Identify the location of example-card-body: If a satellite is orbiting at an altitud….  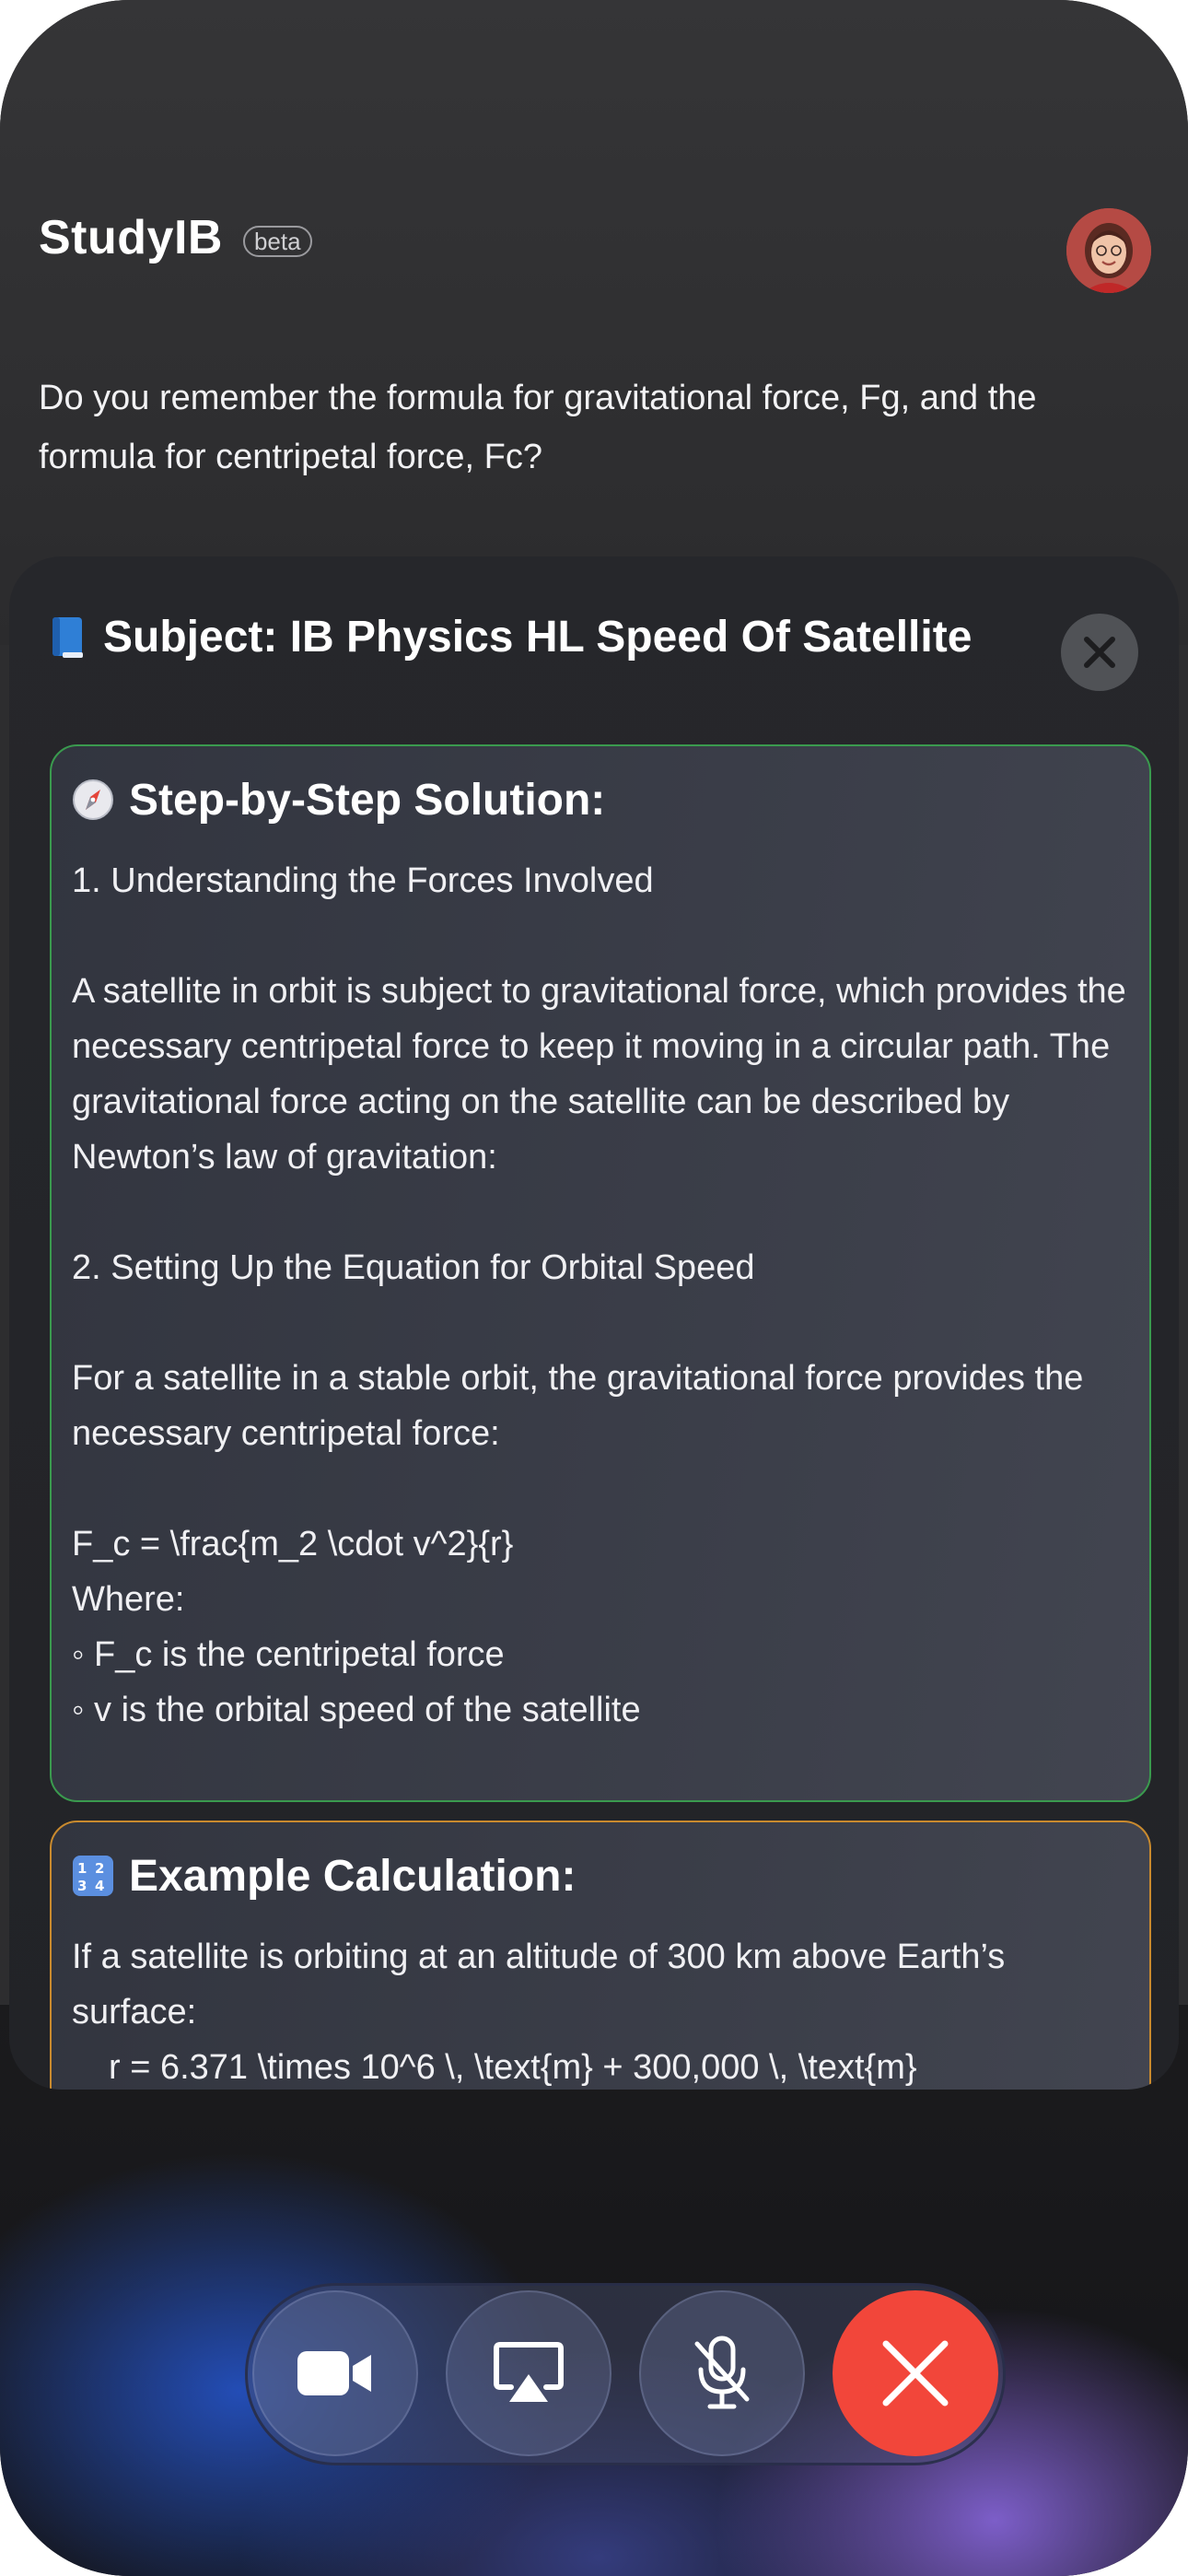
(600, 2009).